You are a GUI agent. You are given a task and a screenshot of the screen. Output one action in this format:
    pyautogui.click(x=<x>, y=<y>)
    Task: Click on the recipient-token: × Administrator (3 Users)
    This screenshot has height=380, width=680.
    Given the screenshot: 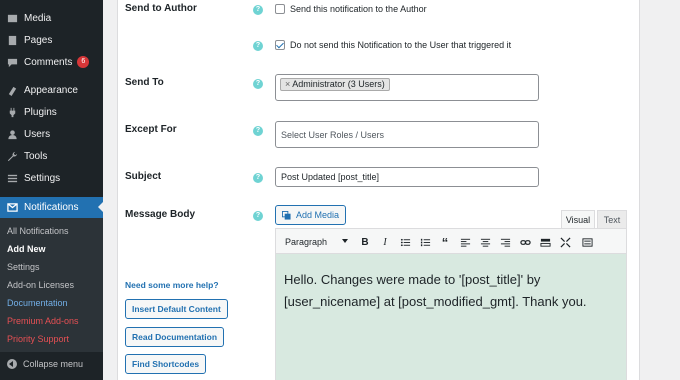 What is the action you would take?
    pyautogui.click(x=335, y=84)
    